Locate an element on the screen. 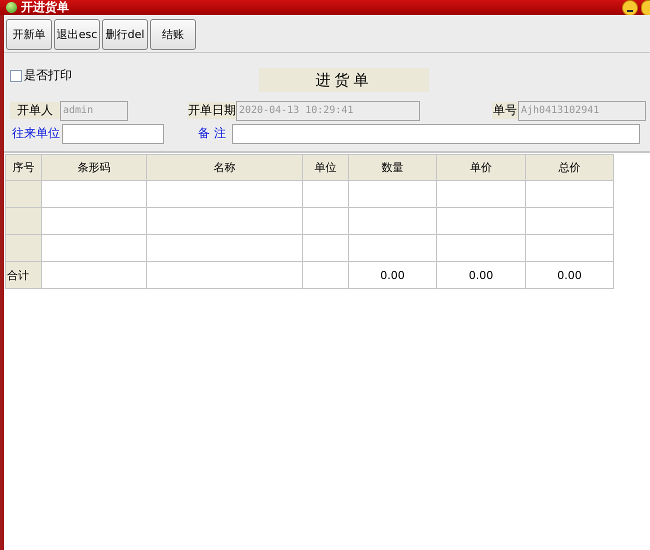  field-label: 单号 is located at coordinates (505, 110).